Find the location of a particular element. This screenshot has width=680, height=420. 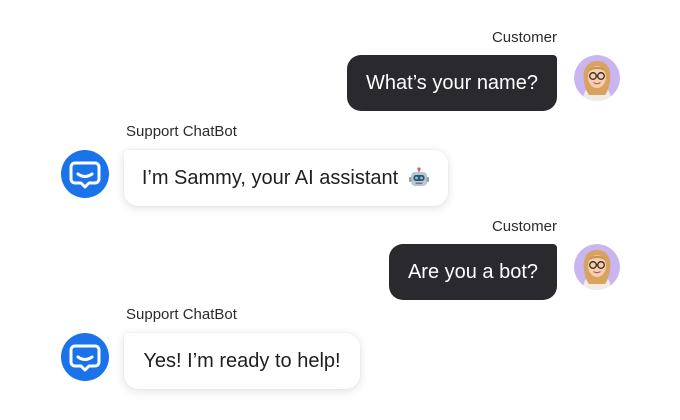

bot-message: Yes! I’m ready to help! is located at coordinates (242, 361).